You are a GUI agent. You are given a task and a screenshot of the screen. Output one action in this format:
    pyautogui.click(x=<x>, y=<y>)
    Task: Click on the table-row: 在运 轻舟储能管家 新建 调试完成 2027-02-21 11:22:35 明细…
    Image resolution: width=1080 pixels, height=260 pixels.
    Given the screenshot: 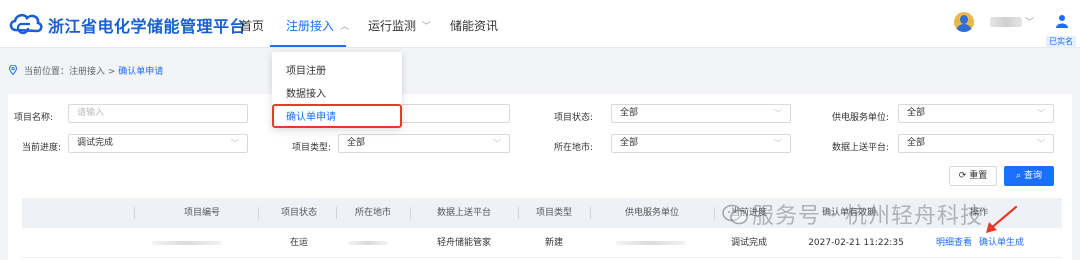 What is the action you would take?
    pyautogui.click(x=542, y=243)
    